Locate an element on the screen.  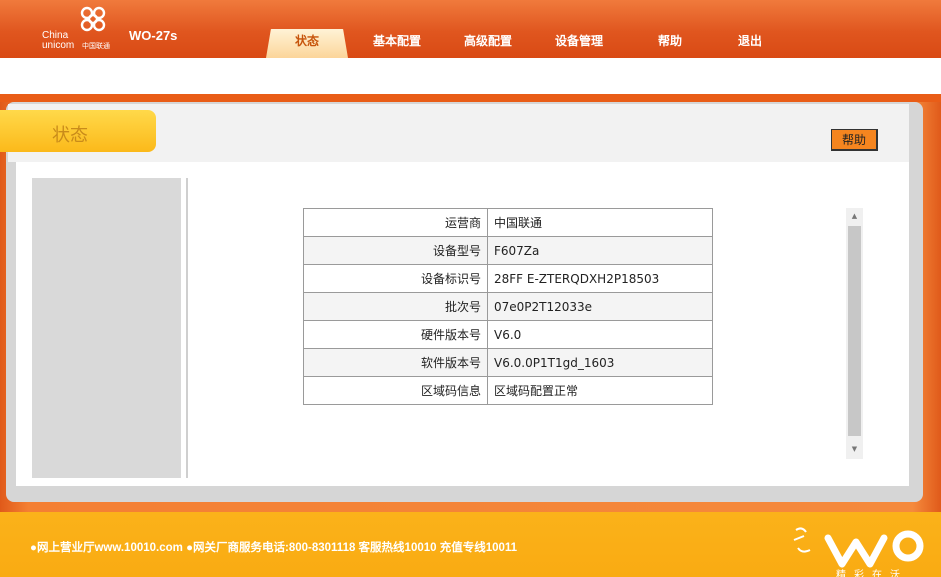
status-value: F607Za is located at coordinates (600, 250).